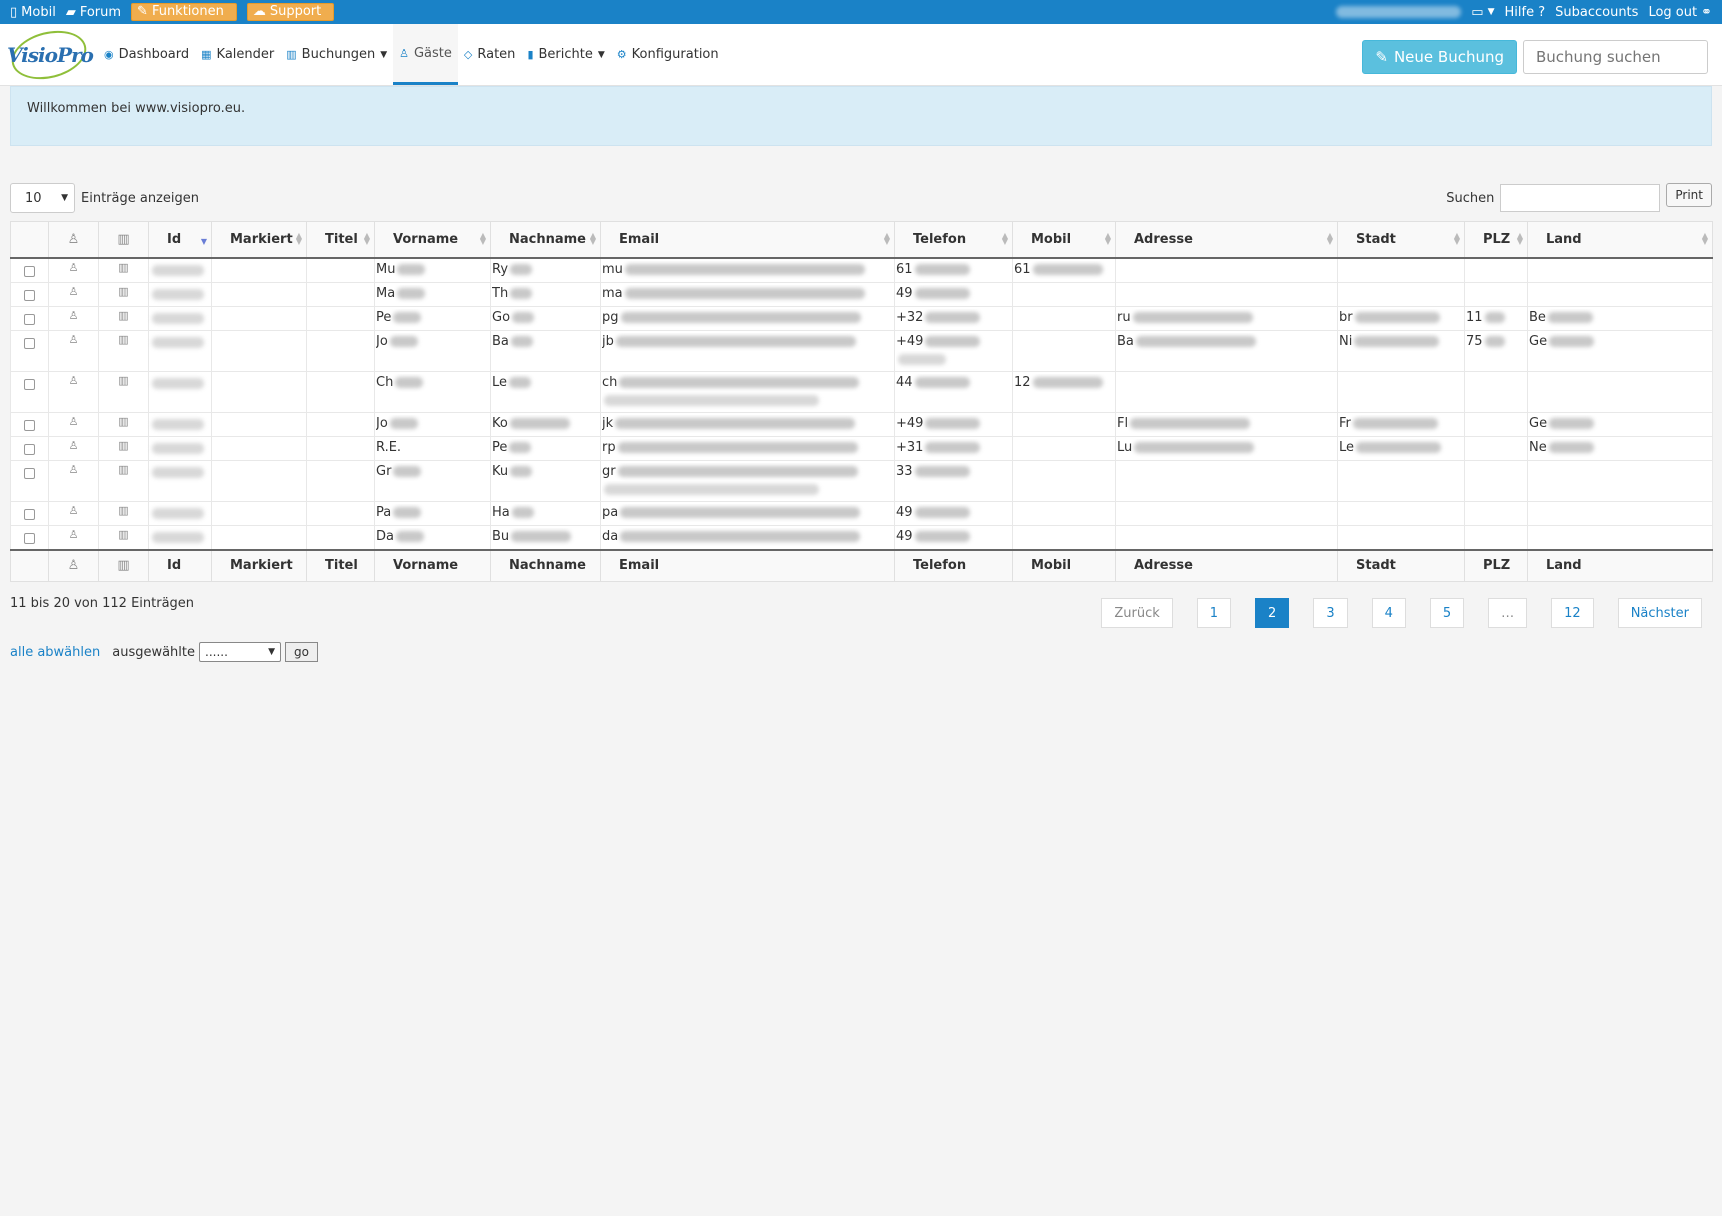 This screenshot has height=1216, width=1722. Describe the element at coordinates (565, 54) in the screenshot. I see `nav-reports: ▮ Berichte ▼` at that location.